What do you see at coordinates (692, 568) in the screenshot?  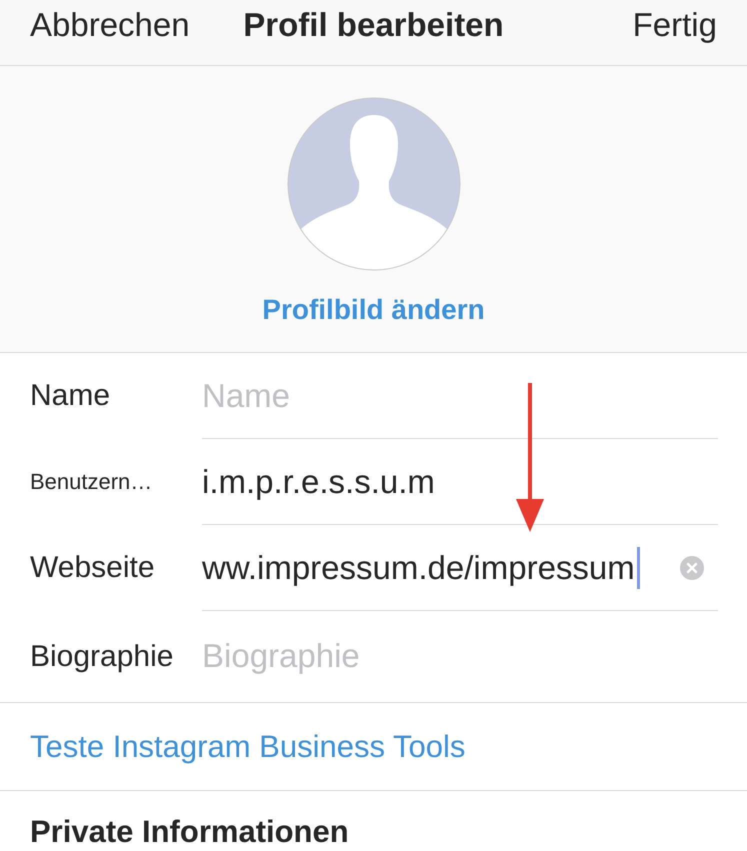 I see `clear-icon` at bounding box center [692, 568].